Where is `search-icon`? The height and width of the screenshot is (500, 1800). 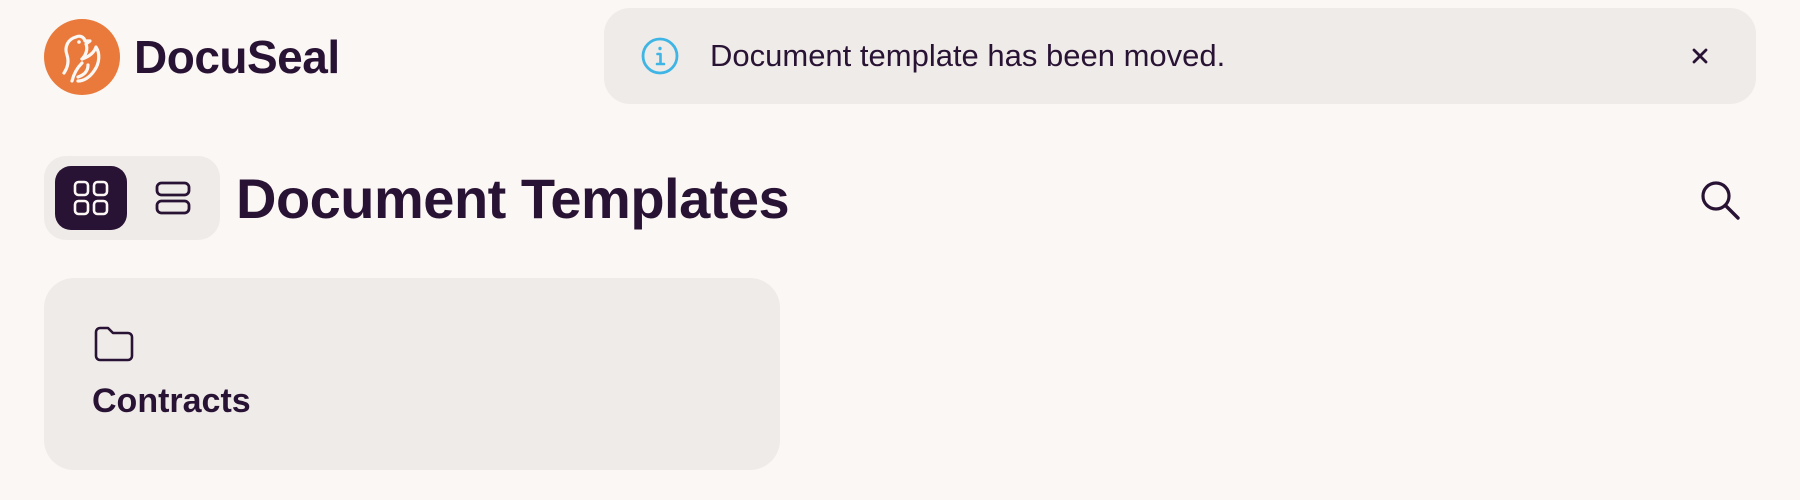
search-icon is located at coordinates (1720, 200).